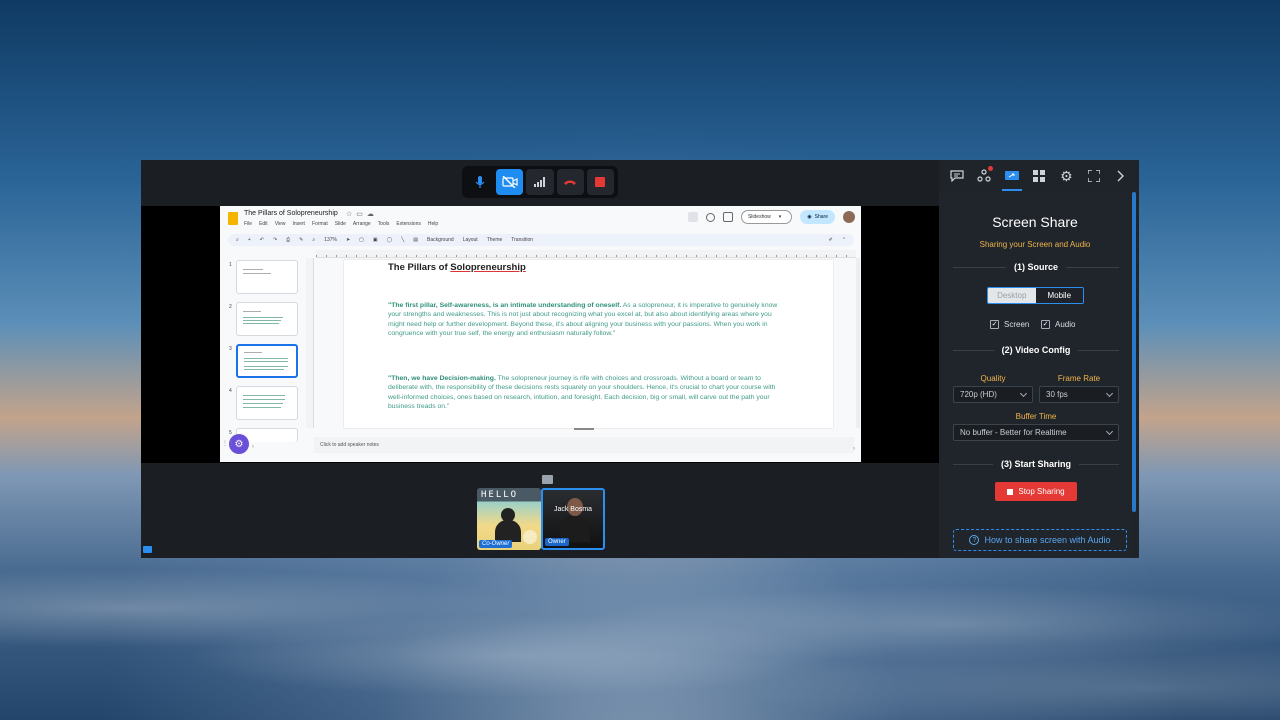  What do you see at coordinates (780, 217) in the screenshot?
I see `caret-down-icon: ▾` at bounding box center [780, 217].